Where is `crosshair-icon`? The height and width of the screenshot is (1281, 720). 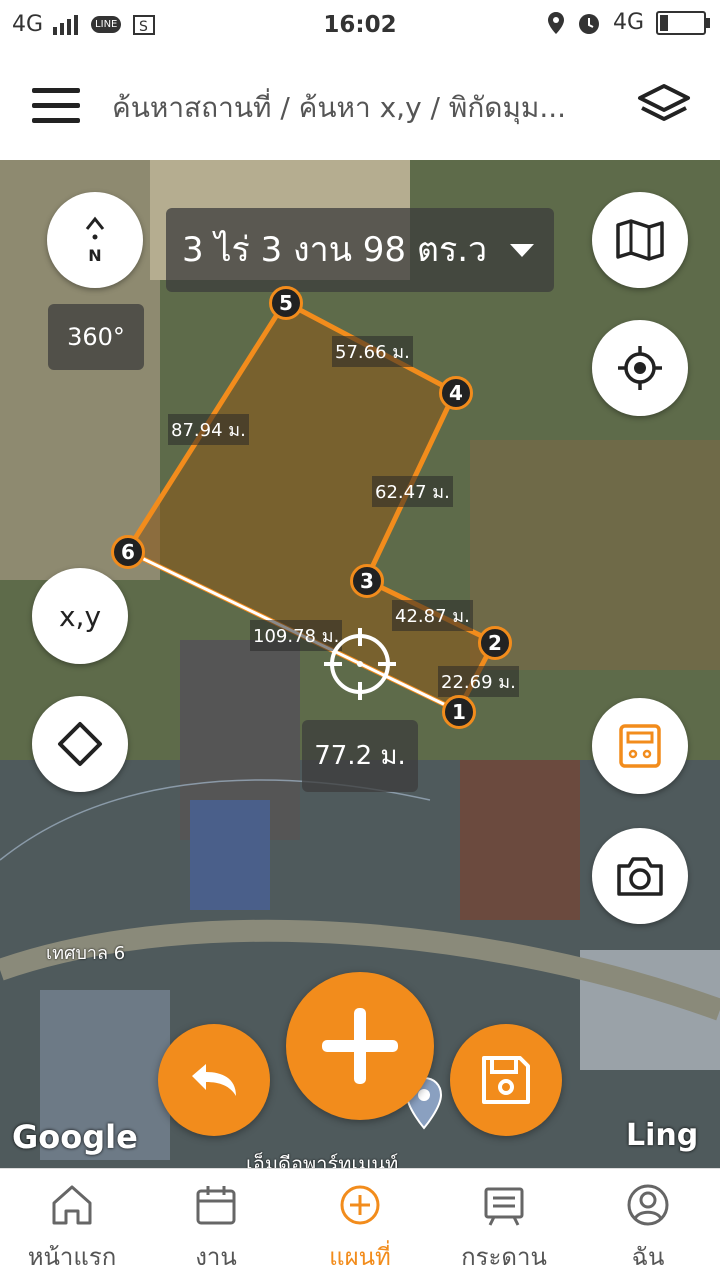
crosshair-icon is located at coordinates (640, 368).